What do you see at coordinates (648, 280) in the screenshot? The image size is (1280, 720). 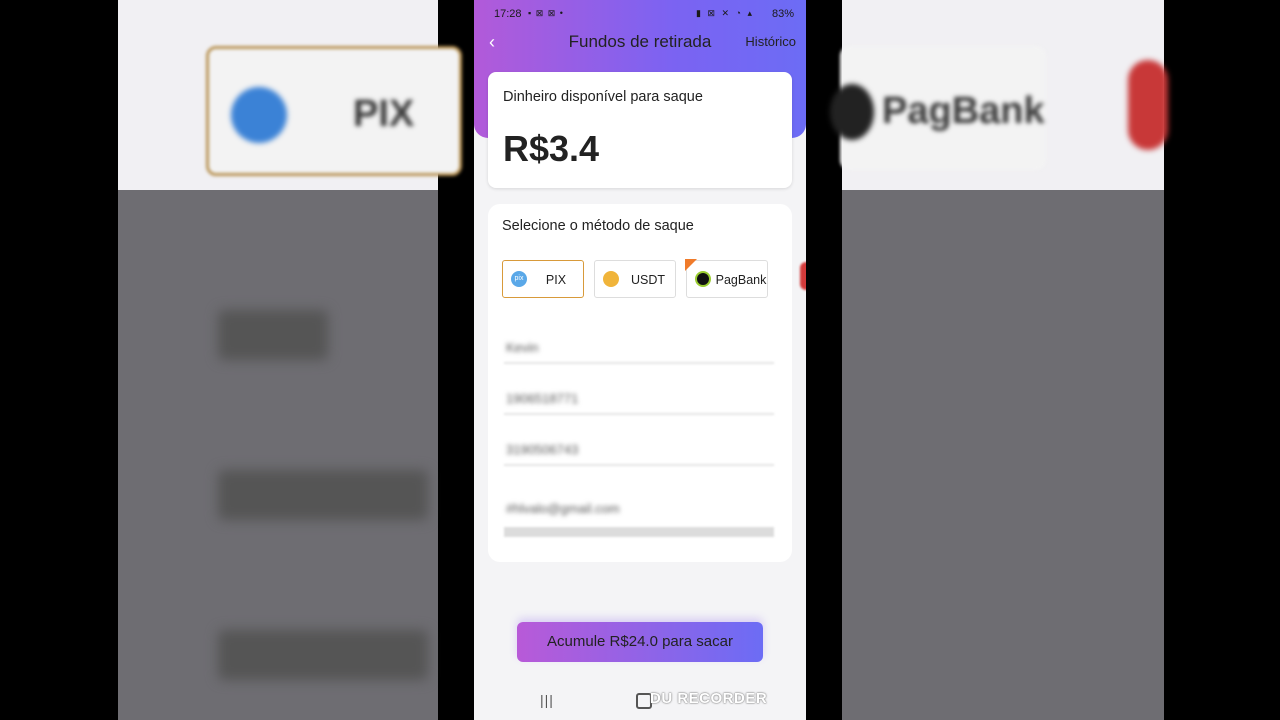 I see `method-option-label: USDT` at bounding box center [648, 280].